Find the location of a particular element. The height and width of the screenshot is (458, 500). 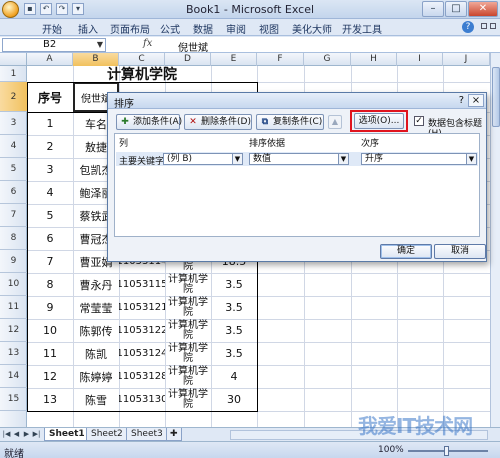

tab-view: 视图 is located at coordinates (269, 28).